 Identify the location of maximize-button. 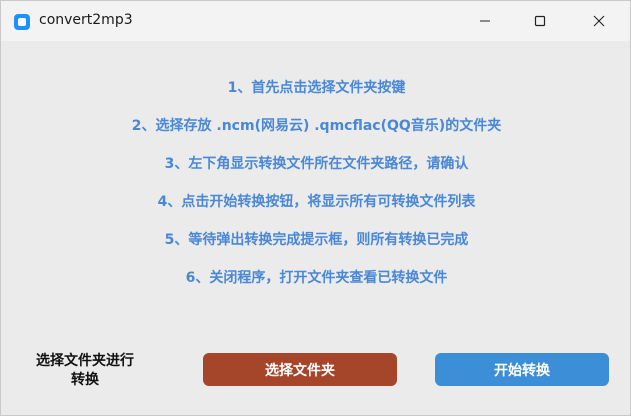
(540, 21).